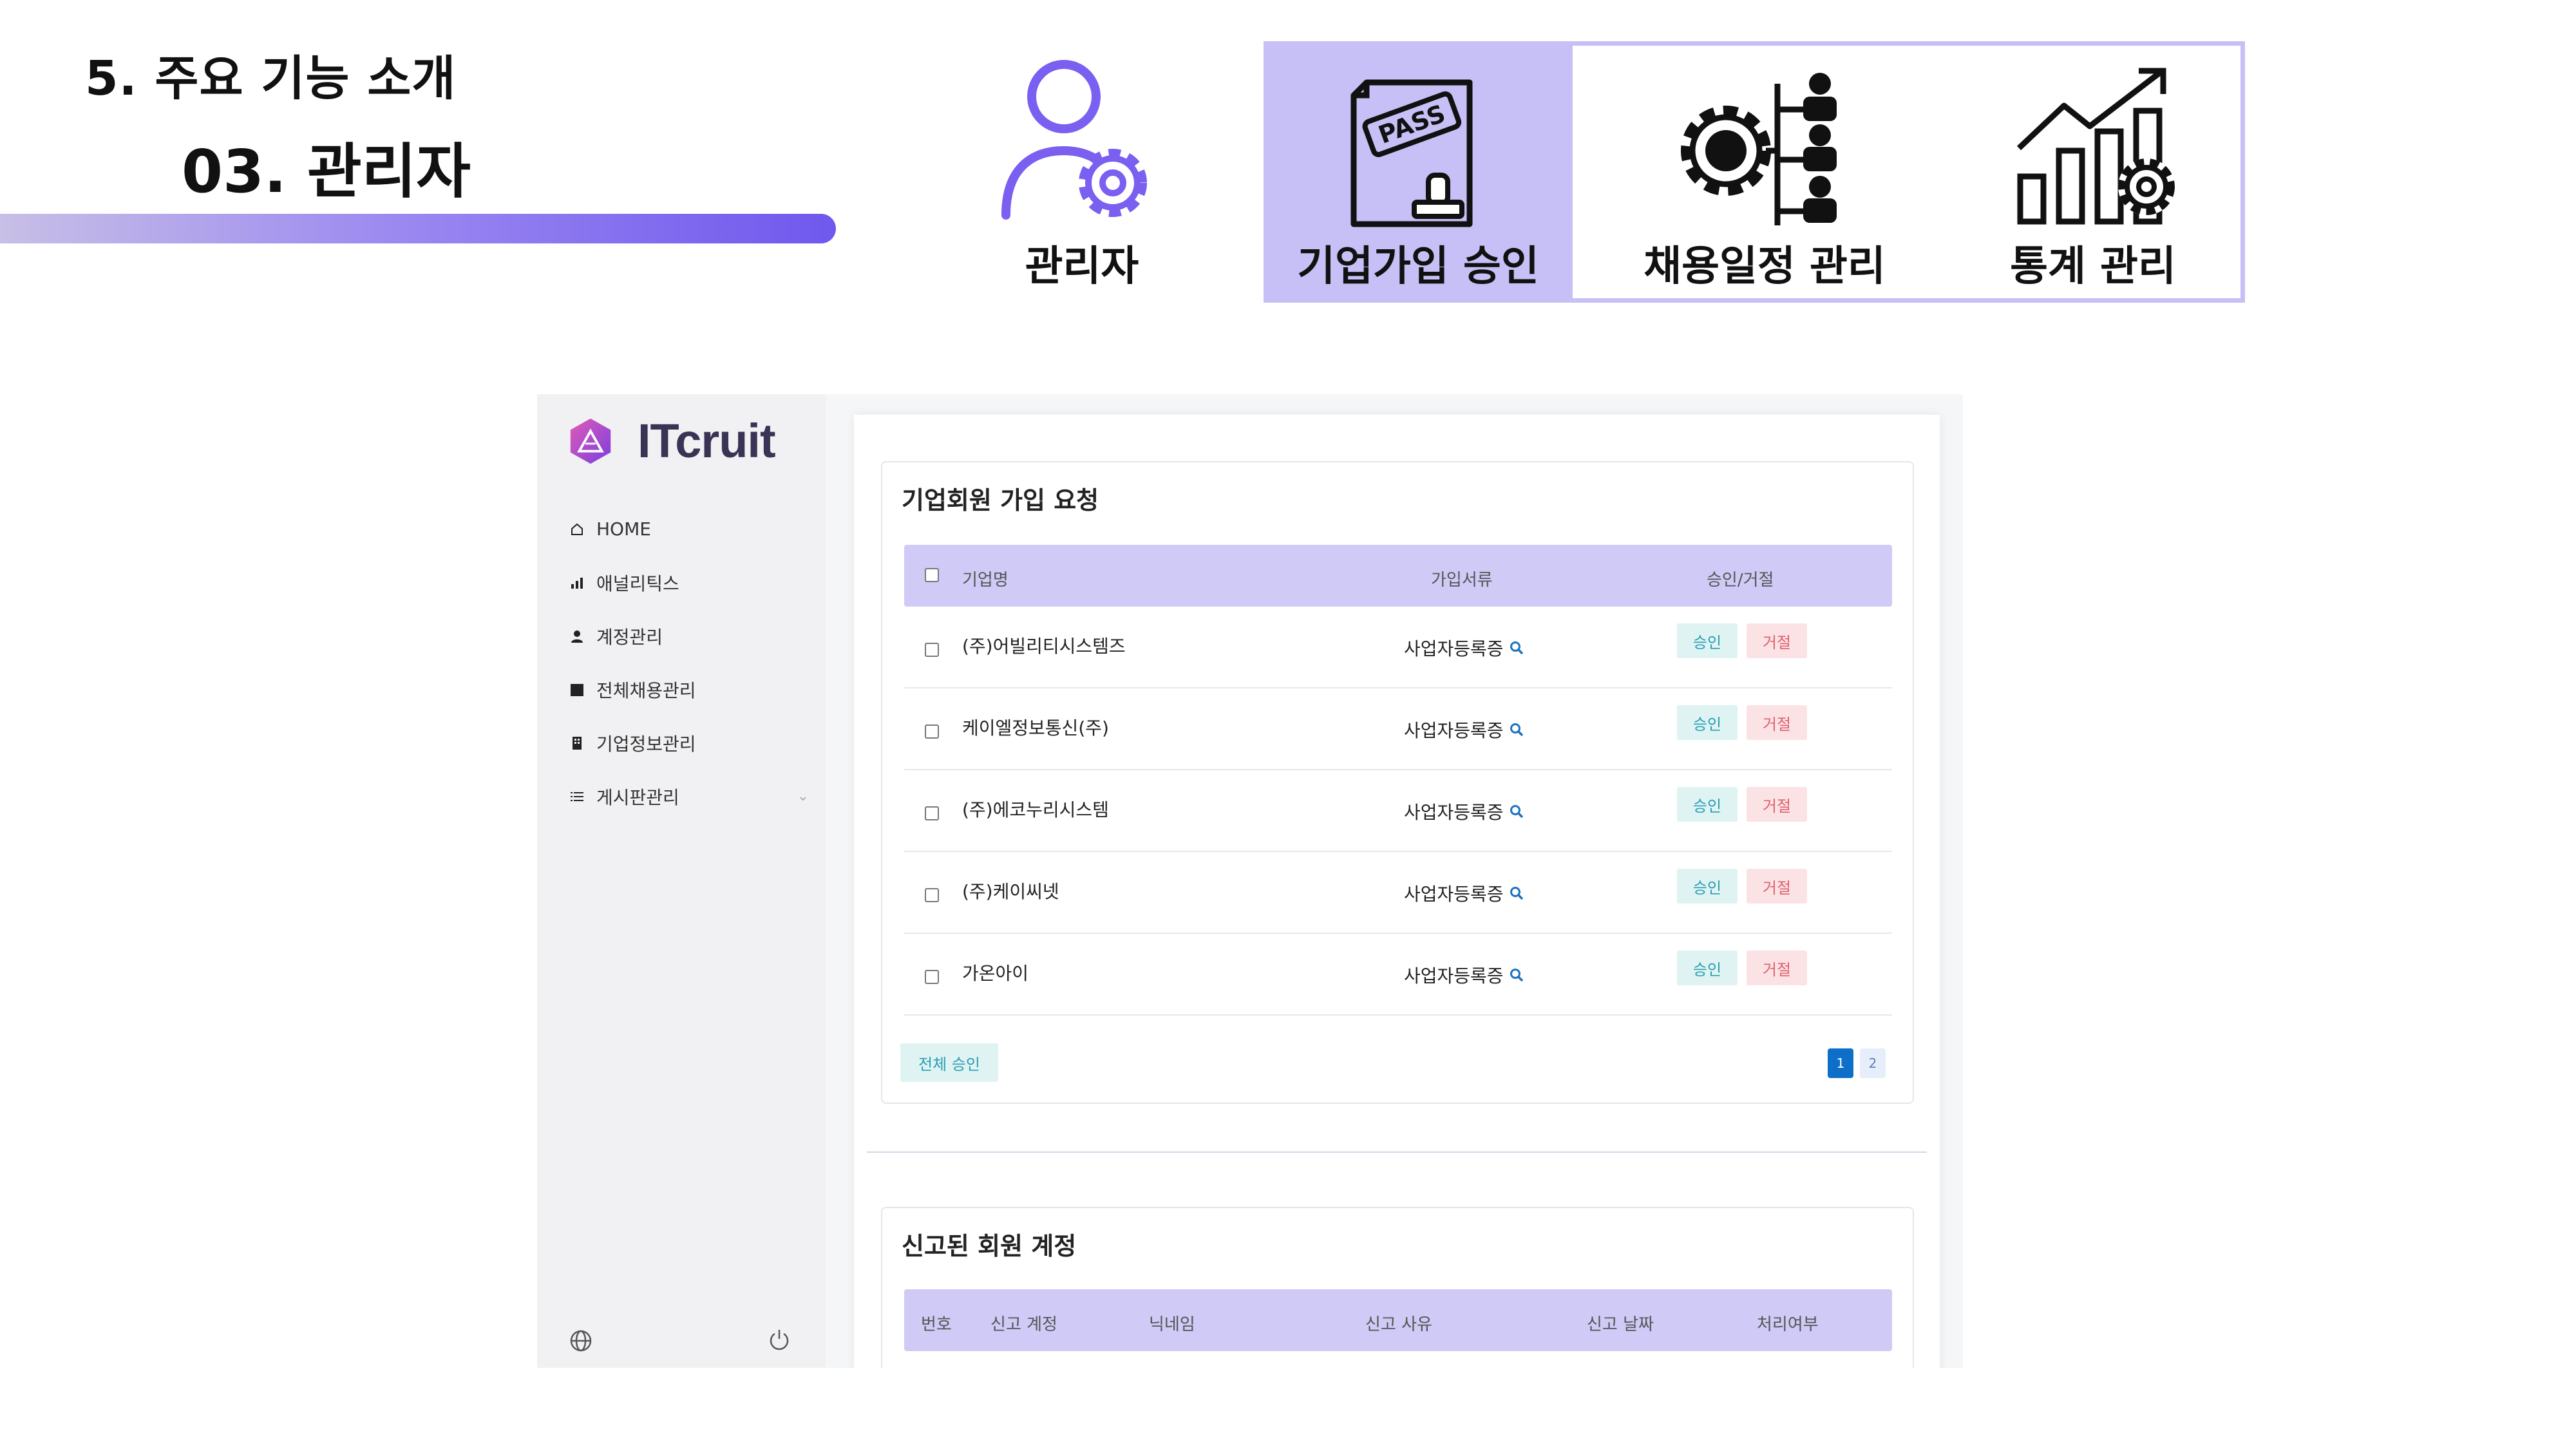  What do you see at coordinates (1010, 891) in the screenshot?
I see `company-name: (주)케이씨넷` at bounding box center [1010, 891].